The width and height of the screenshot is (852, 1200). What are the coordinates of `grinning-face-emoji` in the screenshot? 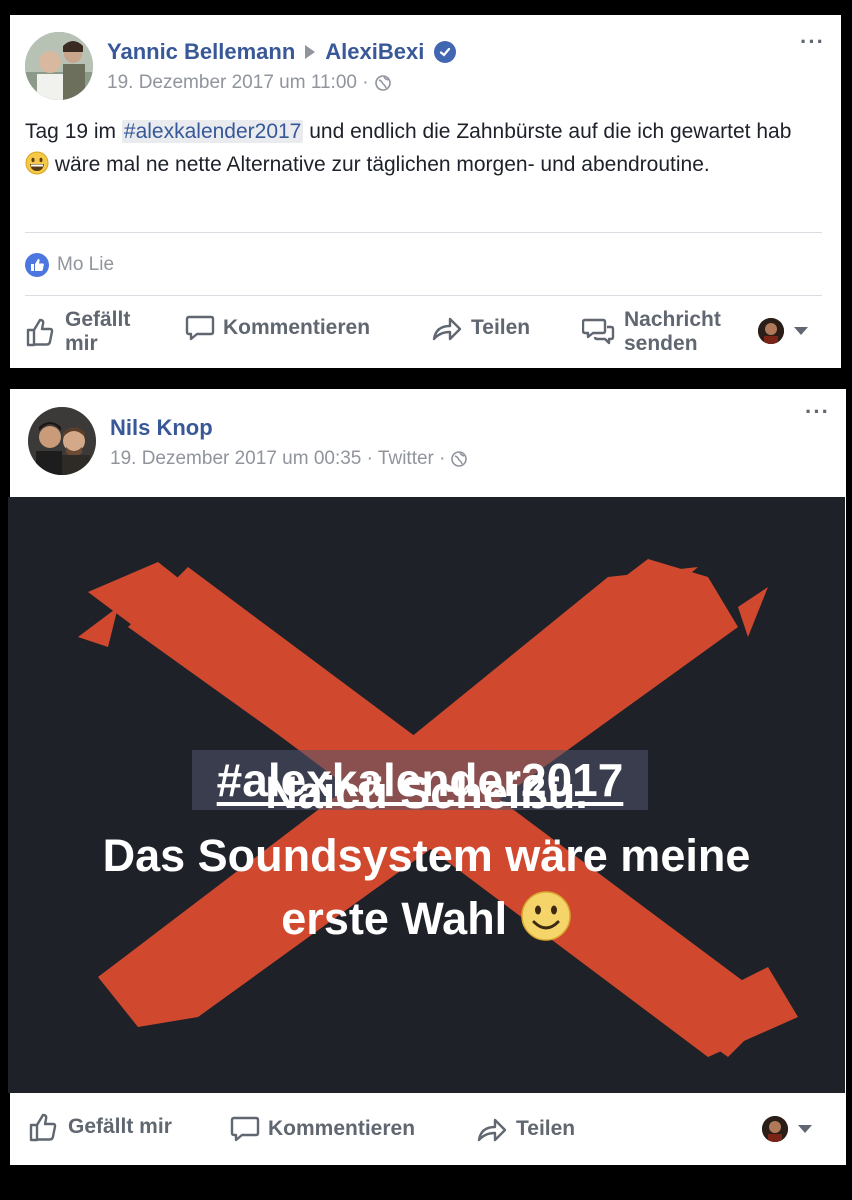 It's located at (37, 168).